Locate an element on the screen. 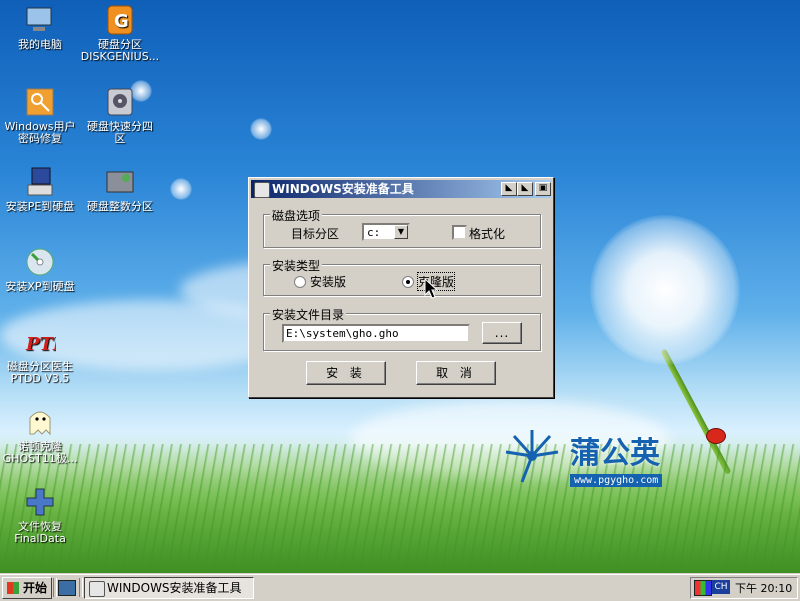 This screenshot has width=800, height=601. dandelion is located at coordinates (665, 290).